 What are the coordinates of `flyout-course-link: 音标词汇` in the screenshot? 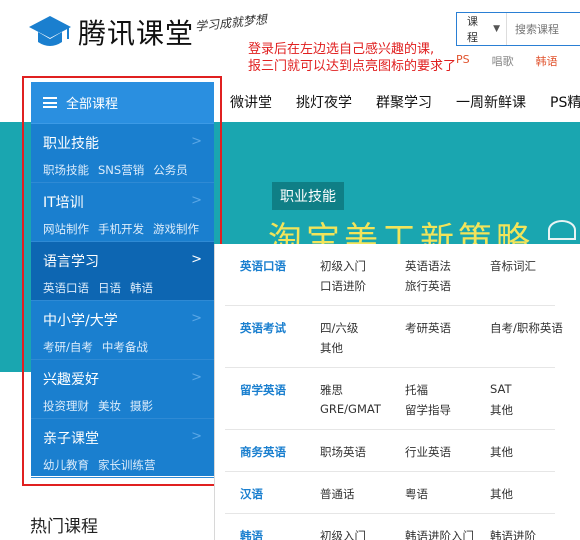 It's located at (513, 266).